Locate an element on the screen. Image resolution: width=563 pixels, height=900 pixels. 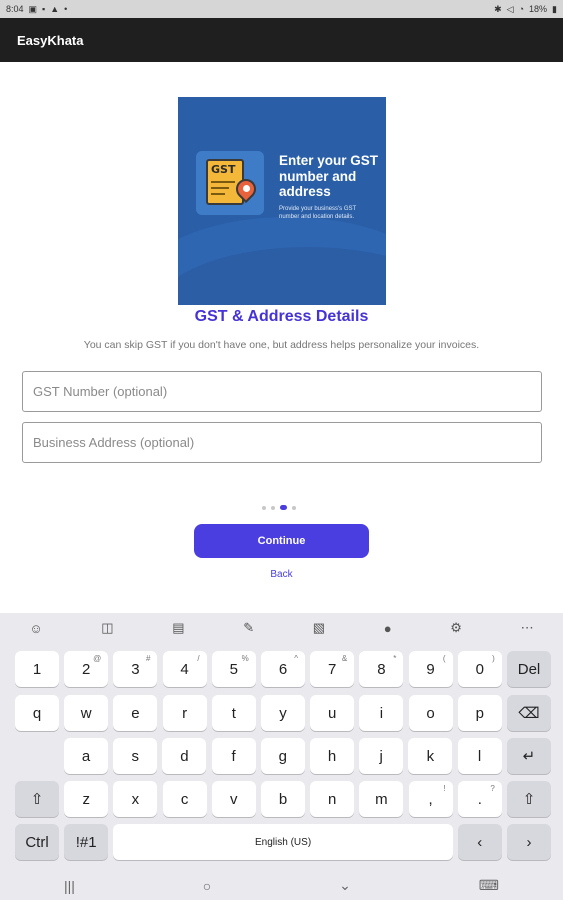
key-6-hint: ^ is located at coordinates (296, 658).